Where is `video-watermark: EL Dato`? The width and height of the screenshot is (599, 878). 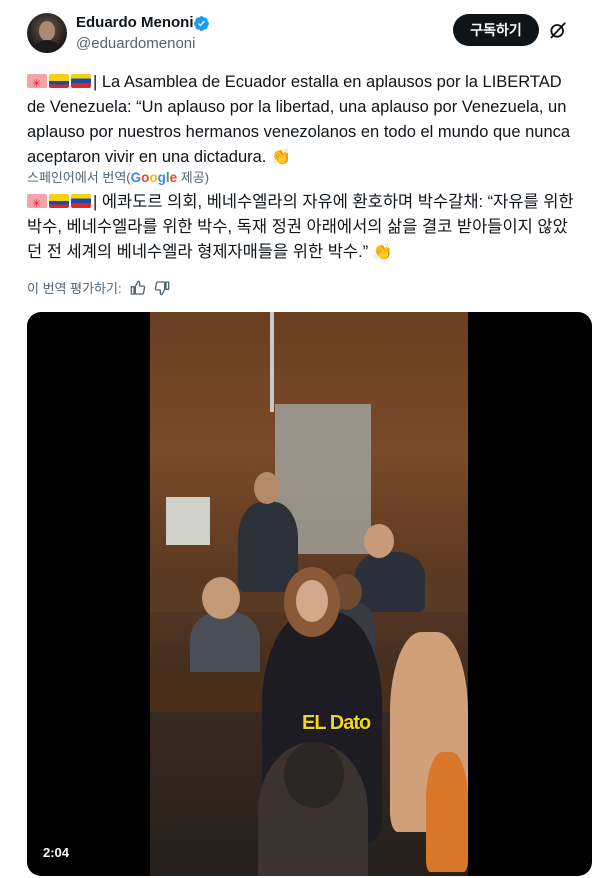
video-watermark: EL Dato is located at coordinates (336, 723).